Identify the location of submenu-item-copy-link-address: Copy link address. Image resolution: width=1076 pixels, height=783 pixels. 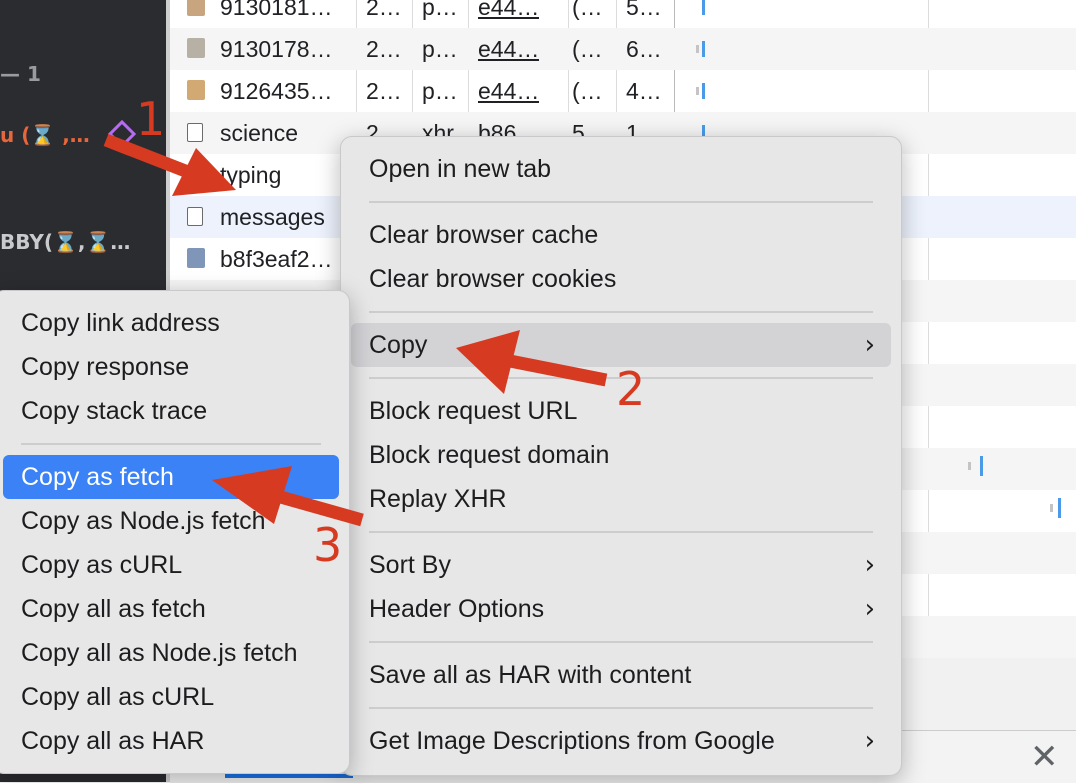
(171, 323).